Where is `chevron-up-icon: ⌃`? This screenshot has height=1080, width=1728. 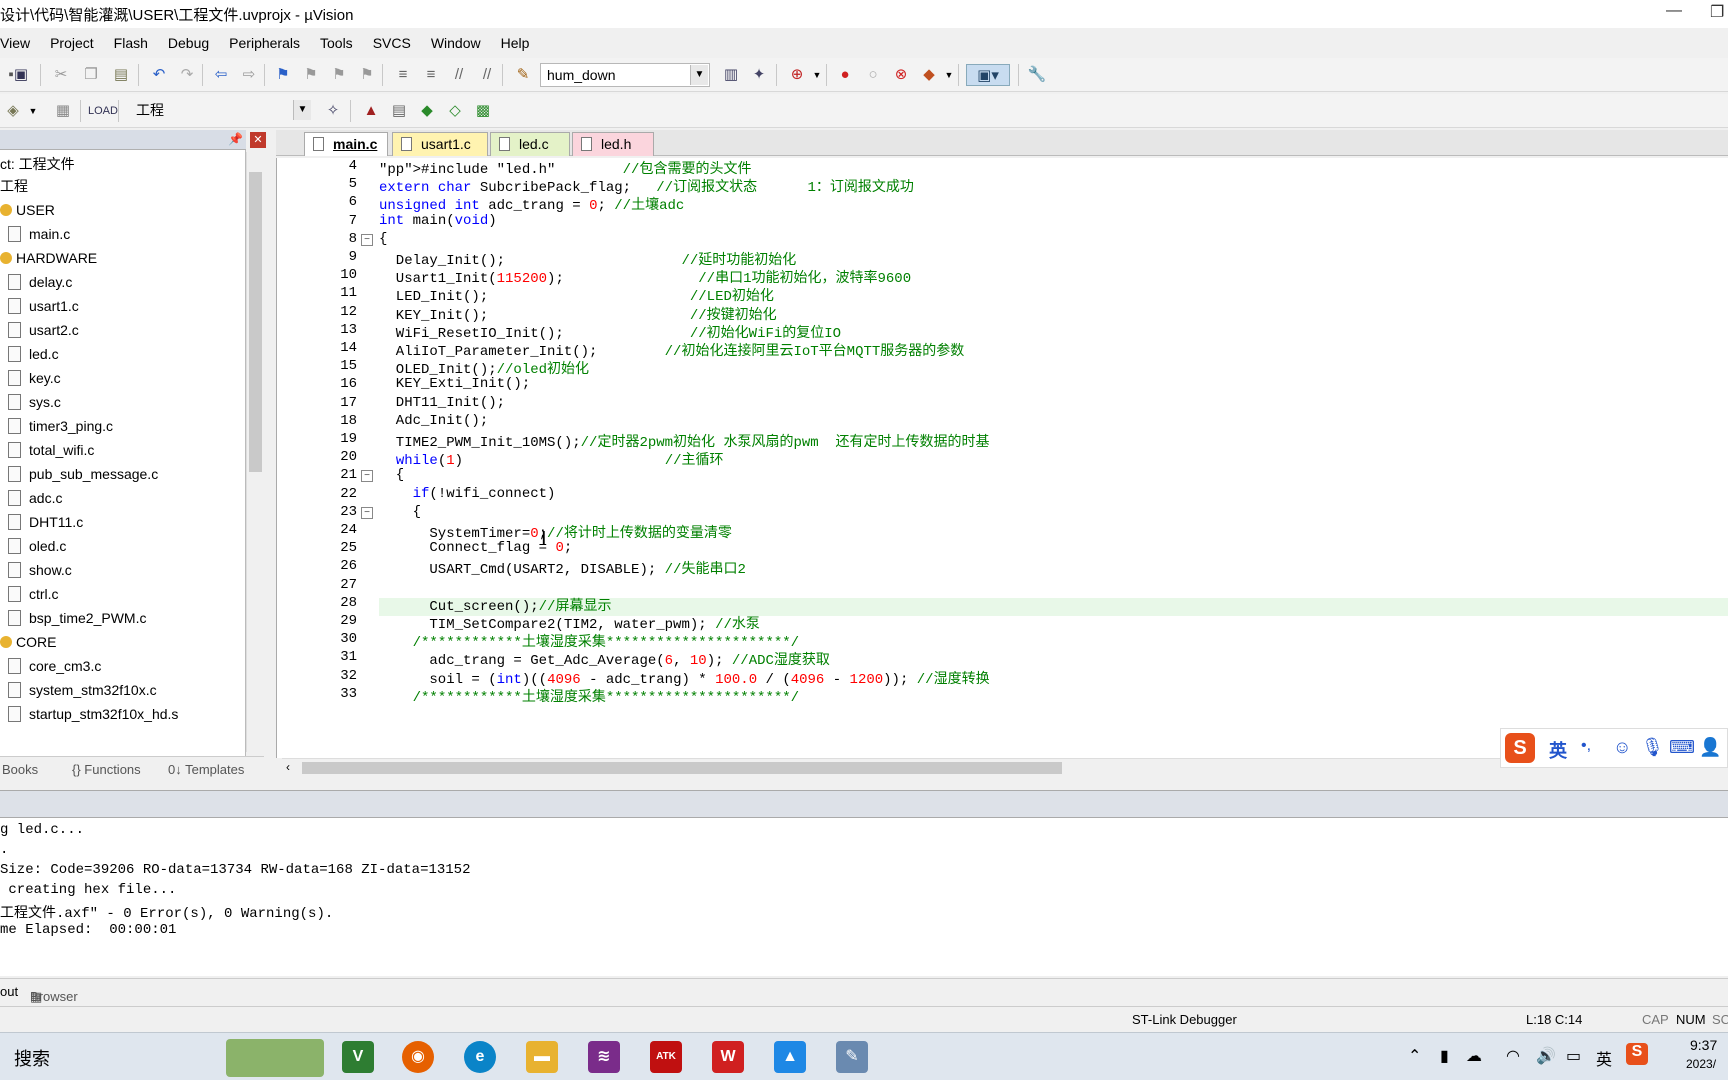 chevron-up-icon: ⌃ is located at coordinates (1414, 1056).